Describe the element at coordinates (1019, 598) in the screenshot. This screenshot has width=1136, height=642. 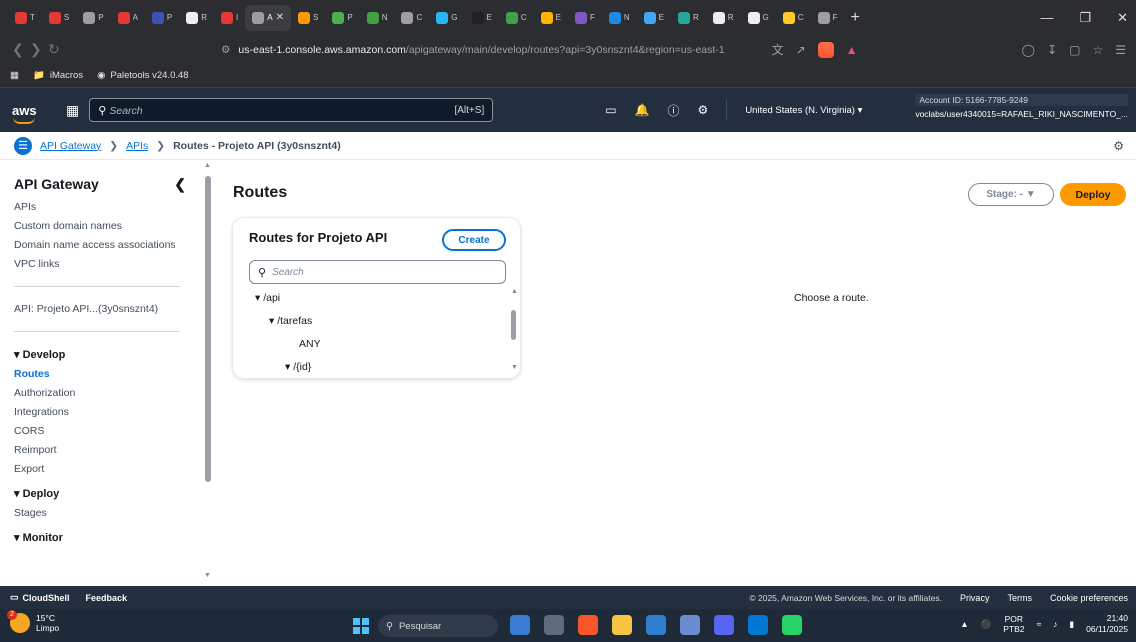
I see `terms-link: Terms` at that location.